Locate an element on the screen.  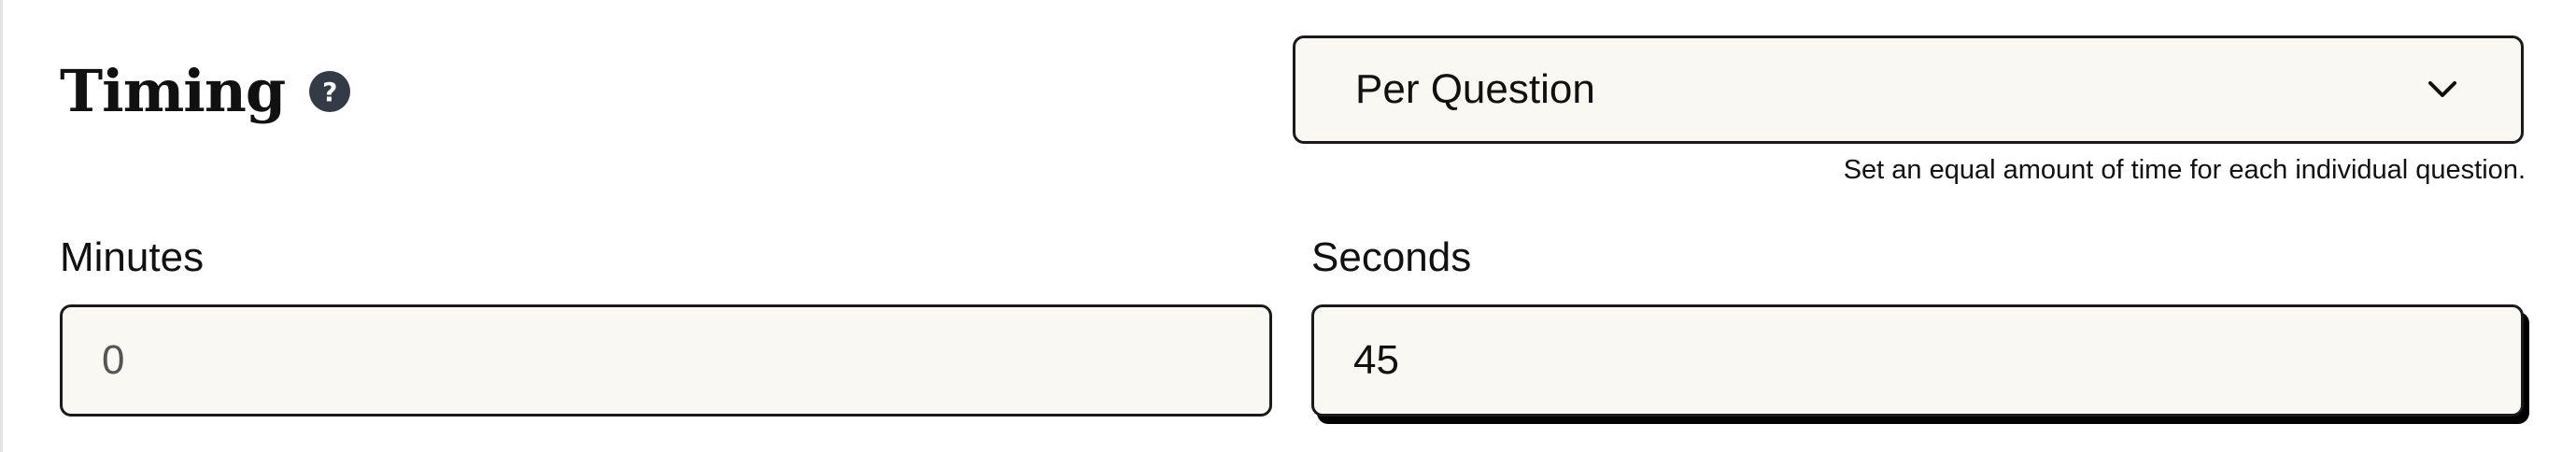
section-title: Timing is located at coordinates (173, 91).